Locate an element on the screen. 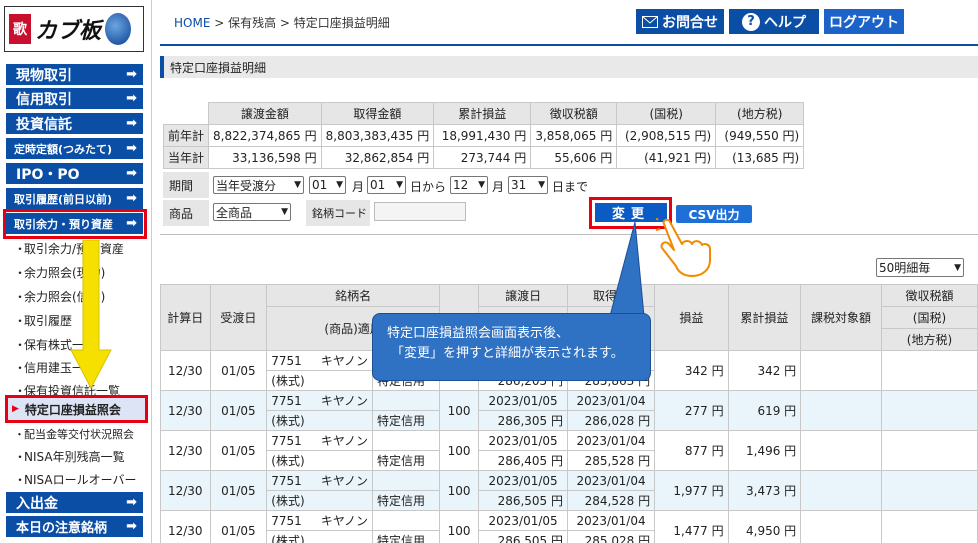 This screenshot has width=978, height=543. nav-shinyo: 信用取引 ➡ is located at coordinates (74, 98).